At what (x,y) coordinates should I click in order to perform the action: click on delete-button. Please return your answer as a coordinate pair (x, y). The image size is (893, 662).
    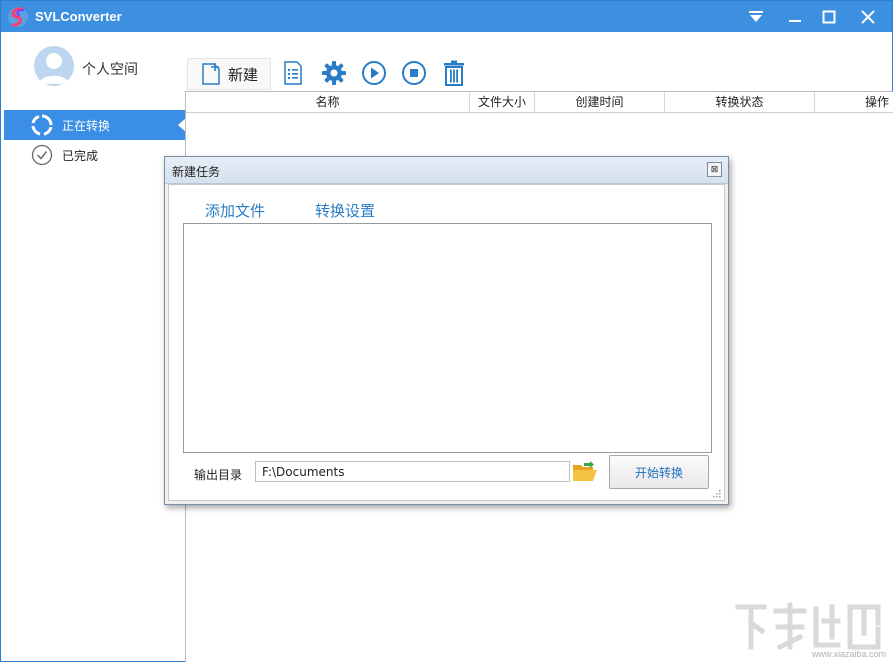
    Looking at the image, I should click on (454, 73).